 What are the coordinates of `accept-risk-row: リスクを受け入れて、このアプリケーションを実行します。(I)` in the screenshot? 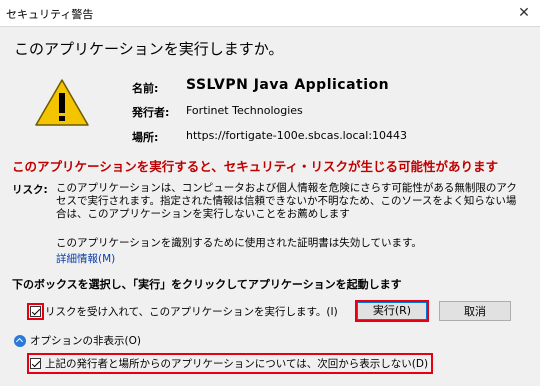 It's located at (182, 311).